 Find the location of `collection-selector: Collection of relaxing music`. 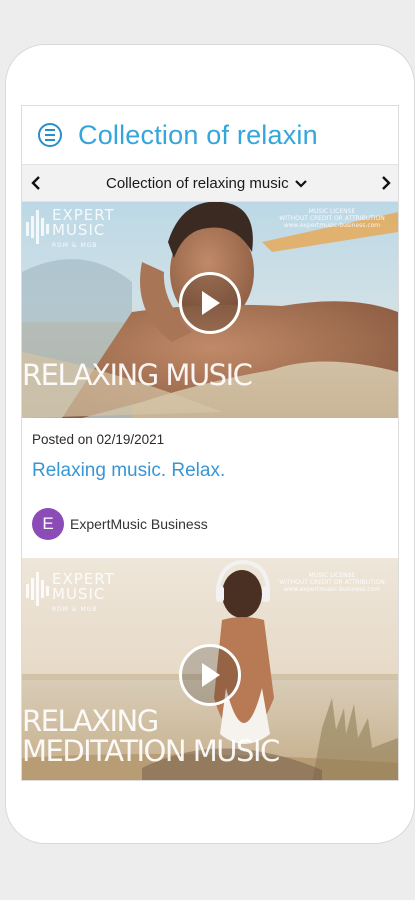

collection-selector: Collection of relaxing music is located at coordinates (206, 183).